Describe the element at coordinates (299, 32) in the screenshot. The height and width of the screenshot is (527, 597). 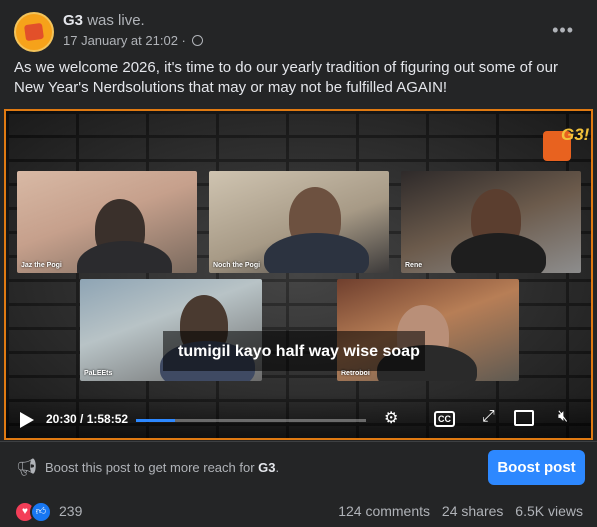
I see `post-header: G3 was live. 17 January at 21:02 · •••` at that location.